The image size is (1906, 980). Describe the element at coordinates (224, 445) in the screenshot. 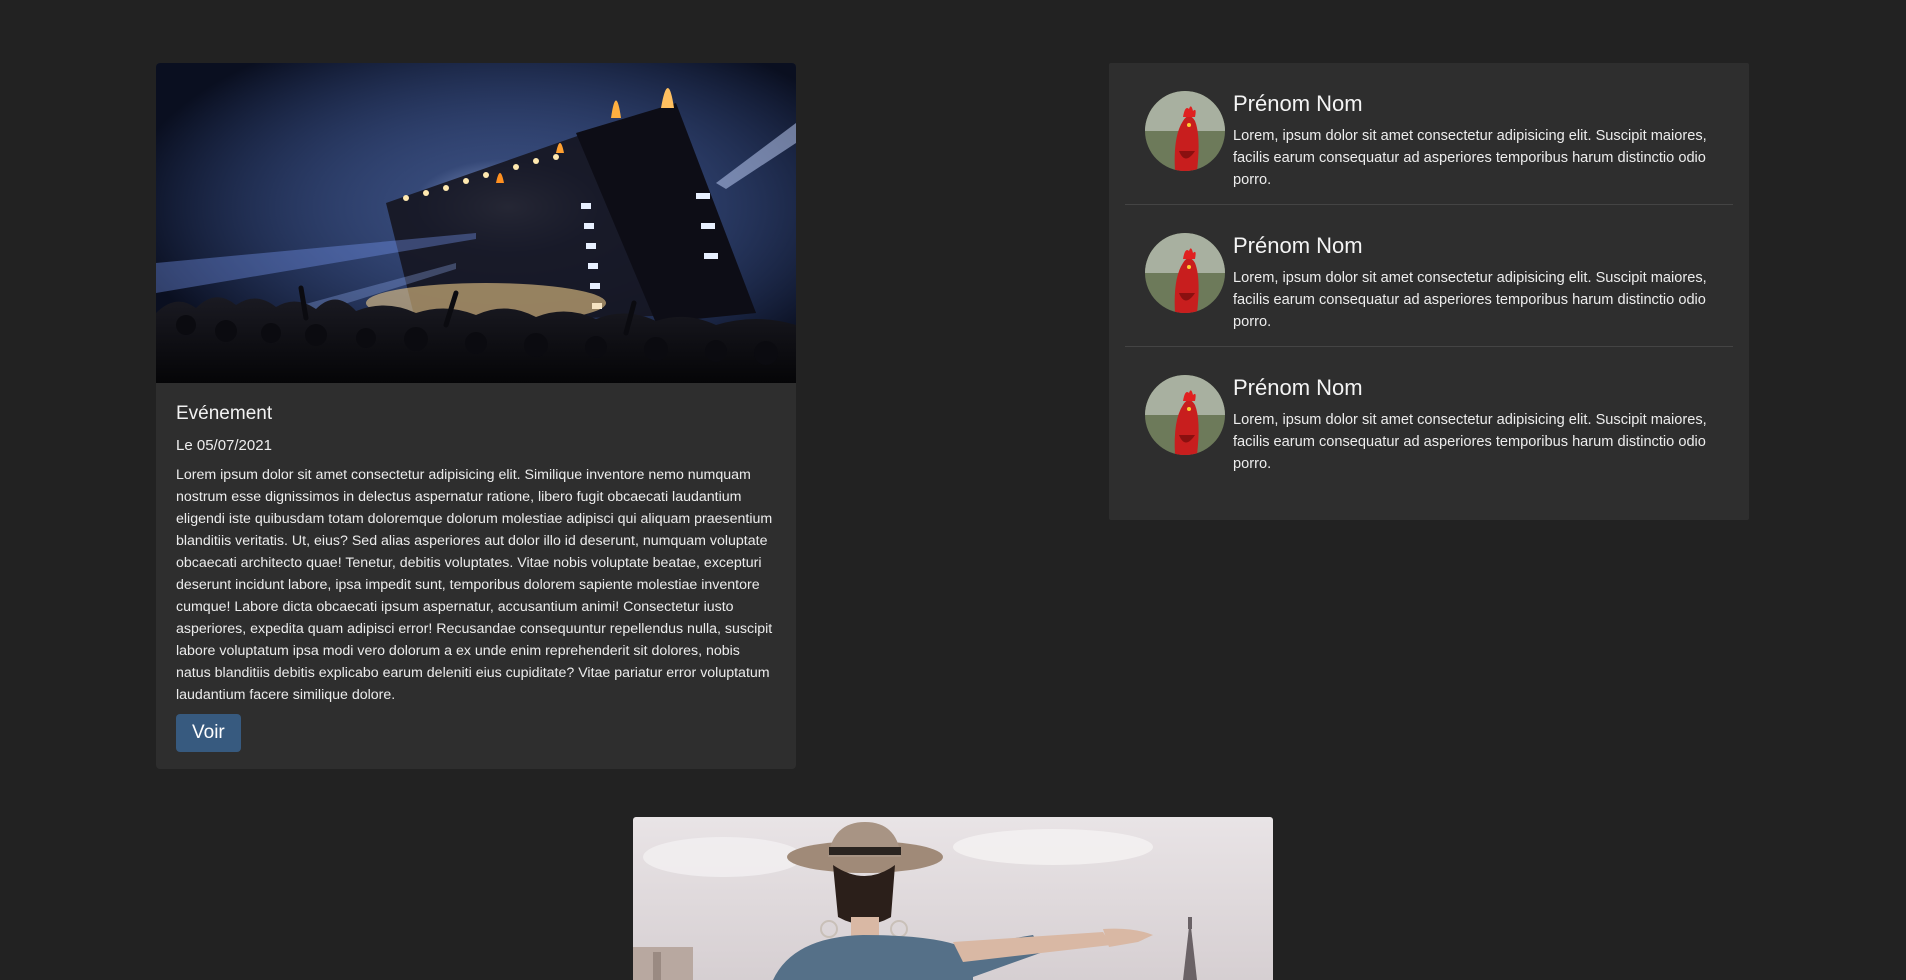

I see `event-date: Le 05/07/2021` at that location.